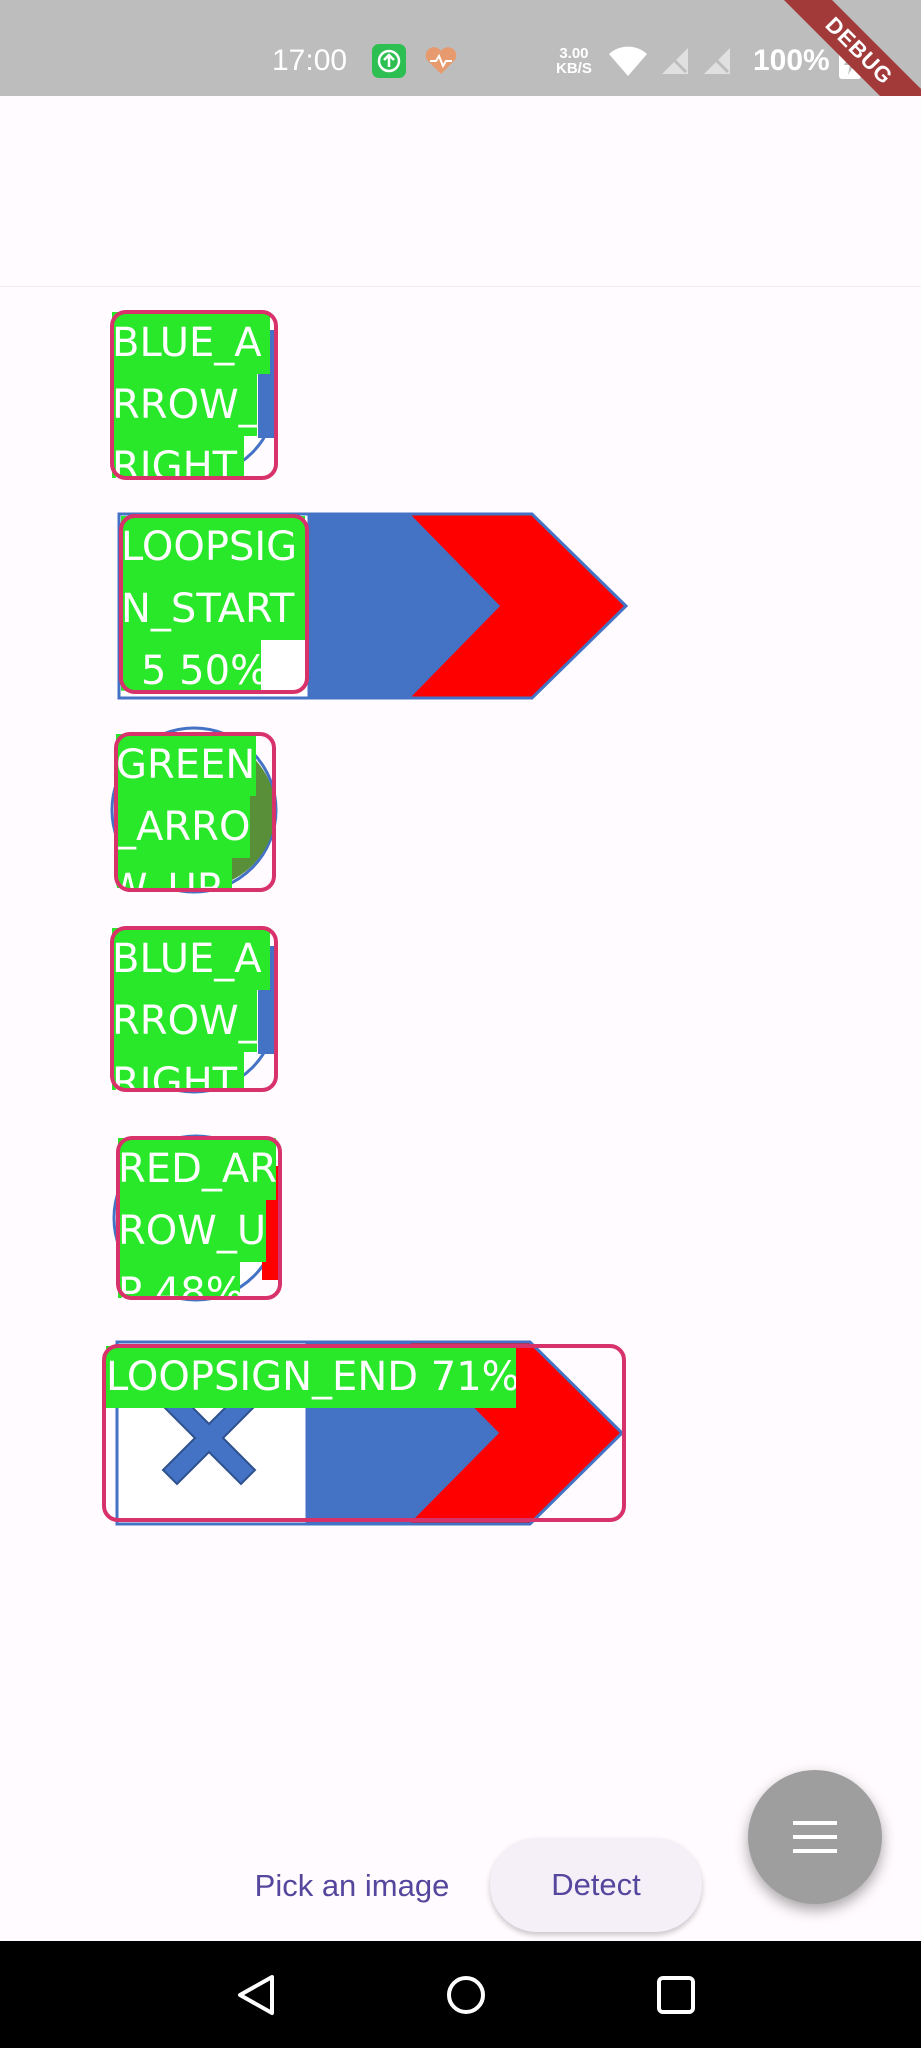 This screenshot has width=921, height=2048. I want to click on network-speed: 3.00 KB/S, so click(574, 61).